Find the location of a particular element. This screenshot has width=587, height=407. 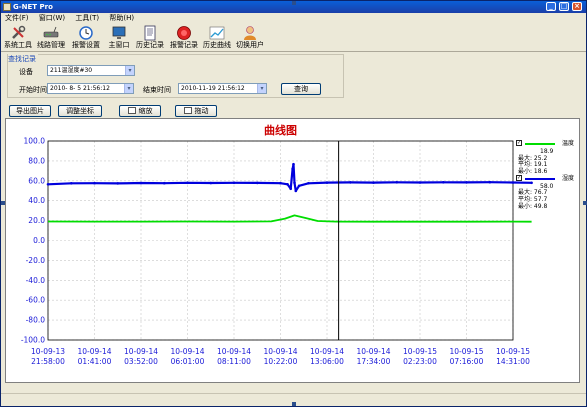

menu-window: 窗口(W) is located at coordinates (52, 18).